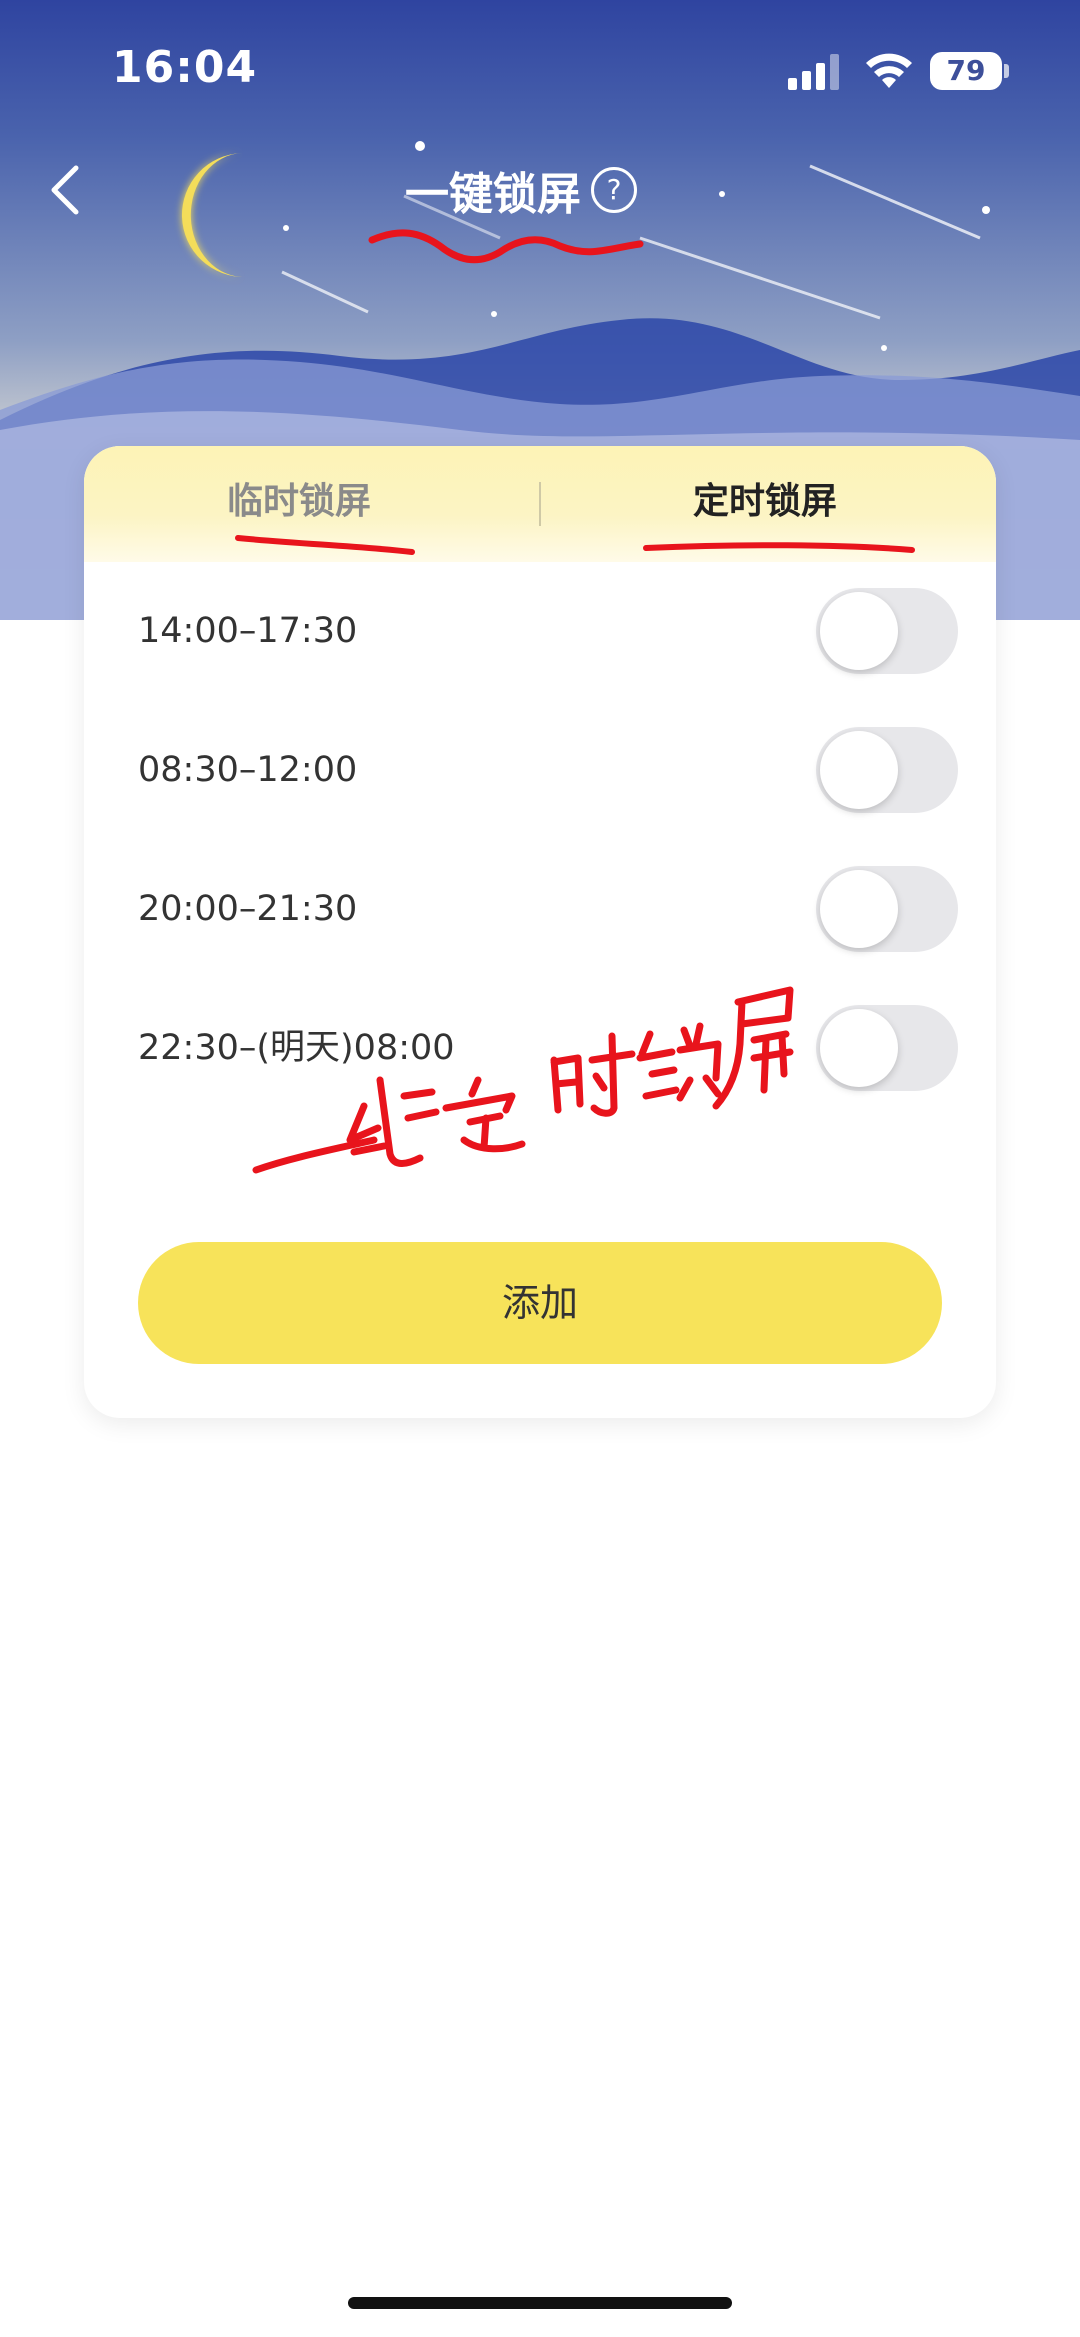 The image size is (1080, 2337). Describe the element at coordinates (540, 1303) in the screenshot. I see `add-schedule-button: 添加` at that location.